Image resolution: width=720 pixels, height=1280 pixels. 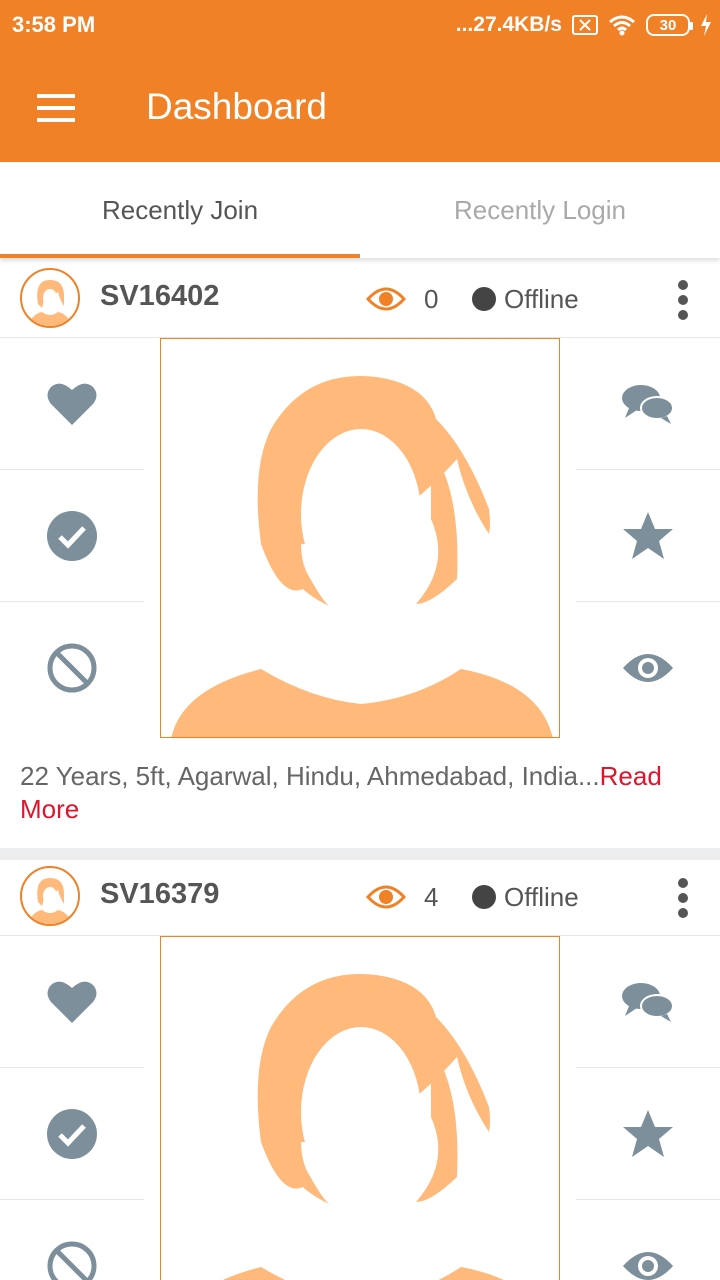 I want to click on active-tab-indicator, so click(x=180, y=256).